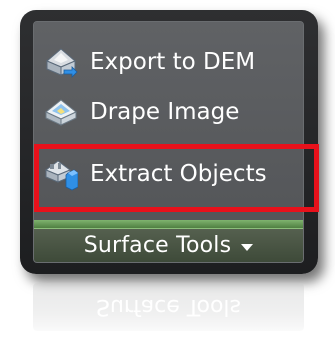 The height and width of the screenshot is (350, 335). I want to click on extract-objects-button: Extract Objects, so click(170, 174).